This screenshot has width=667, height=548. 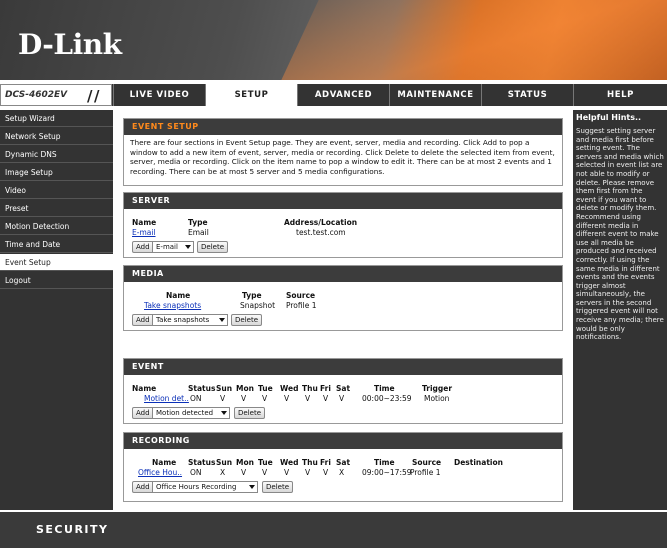 I want to click on event-col-thu: Thu, so click(x=310, y=388).